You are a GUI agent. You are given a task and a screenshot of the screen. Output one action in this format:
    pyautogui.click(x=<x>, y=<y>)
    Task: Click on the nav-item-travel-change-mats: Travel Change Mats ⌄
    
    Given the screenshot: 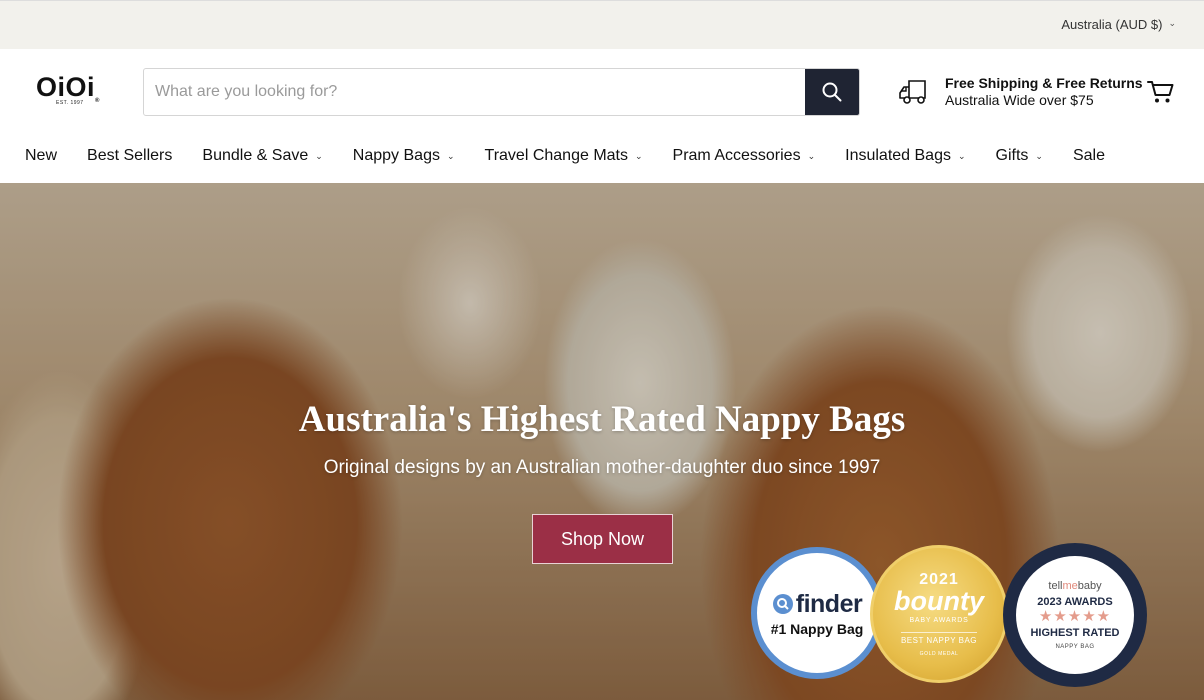 What is the action you would take?
    pyautogui.click(x=564, y=156)
    